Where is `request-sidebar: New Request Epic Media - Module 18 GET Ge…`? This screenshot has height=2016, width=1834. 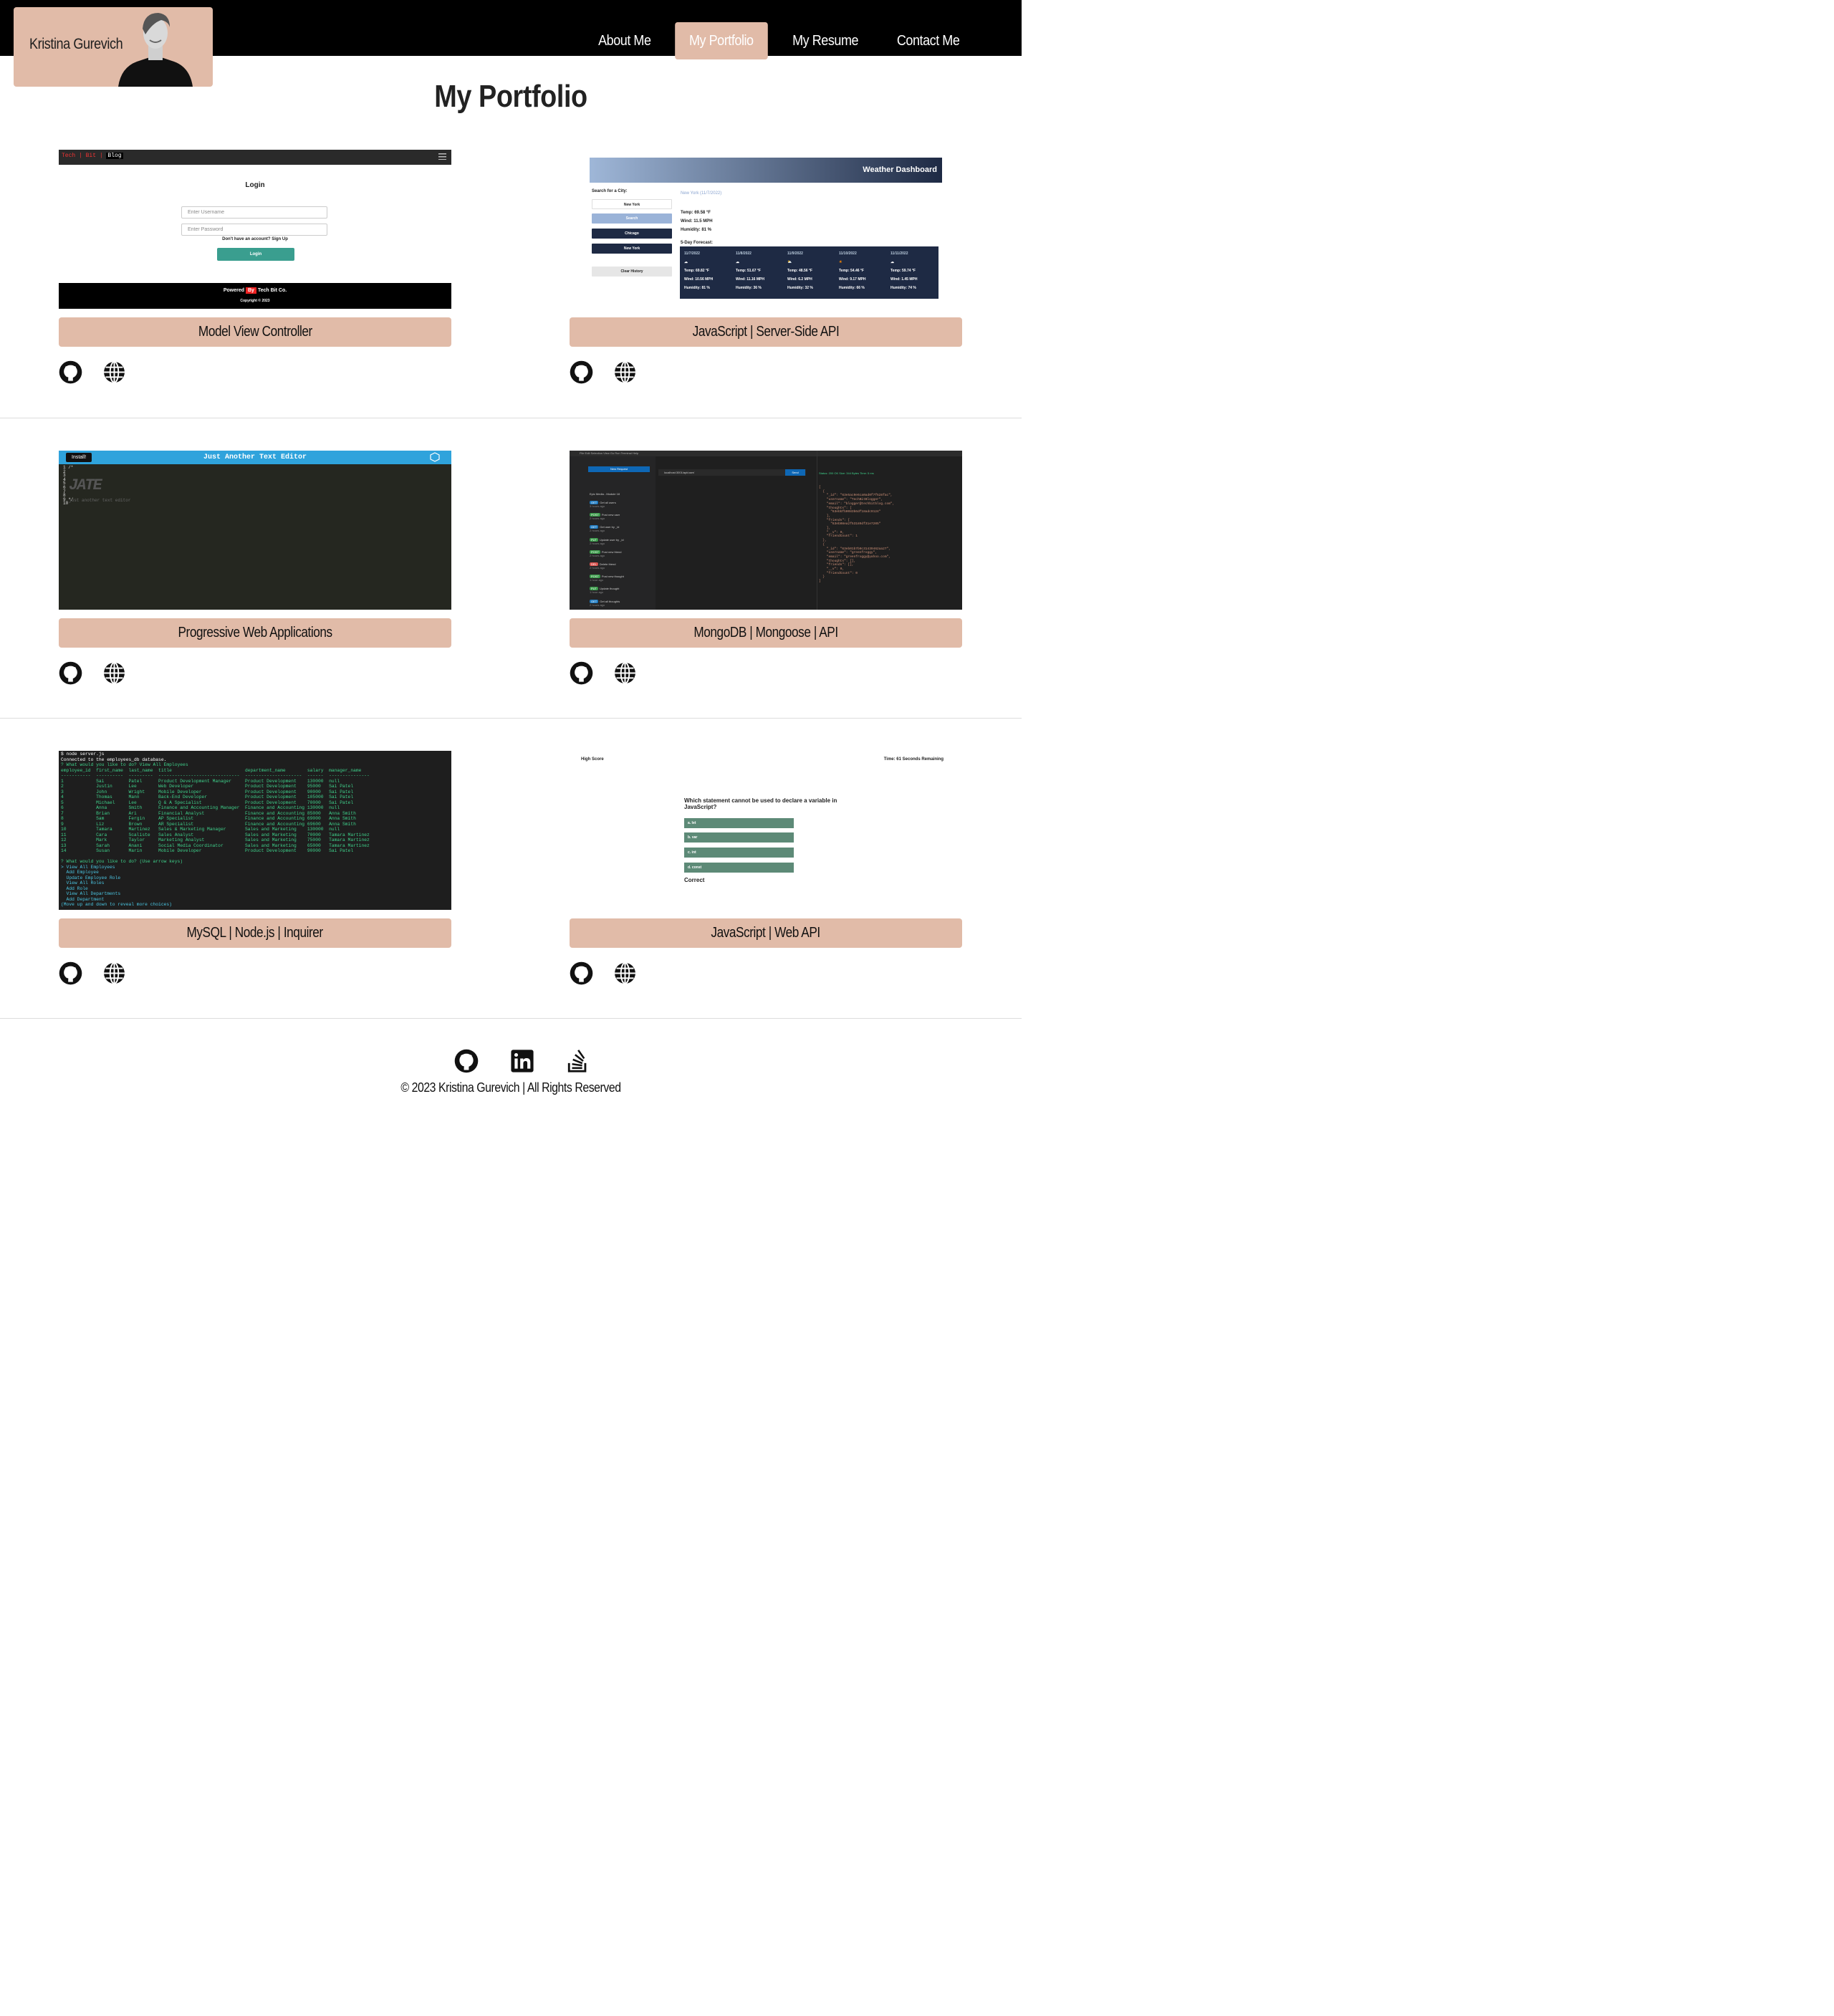 request-sidebar: New Request Epic Media - Module 18 GET Ge… is located at coordinates (620, 533).